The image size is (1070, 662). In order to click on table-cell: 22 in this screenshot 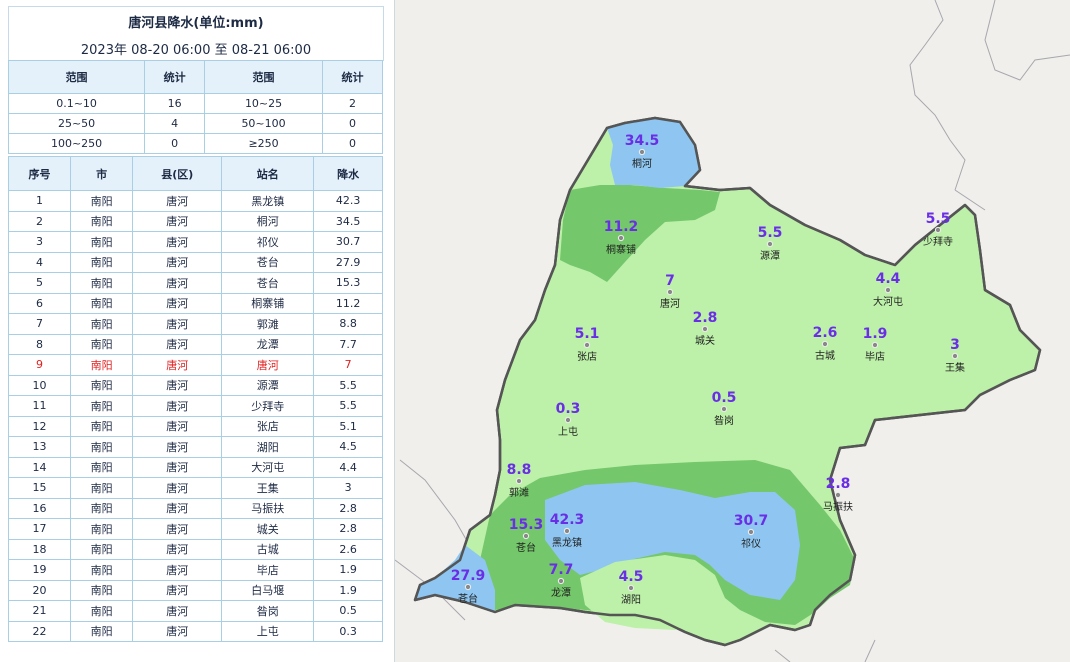, I will do `click(39, 631)`.